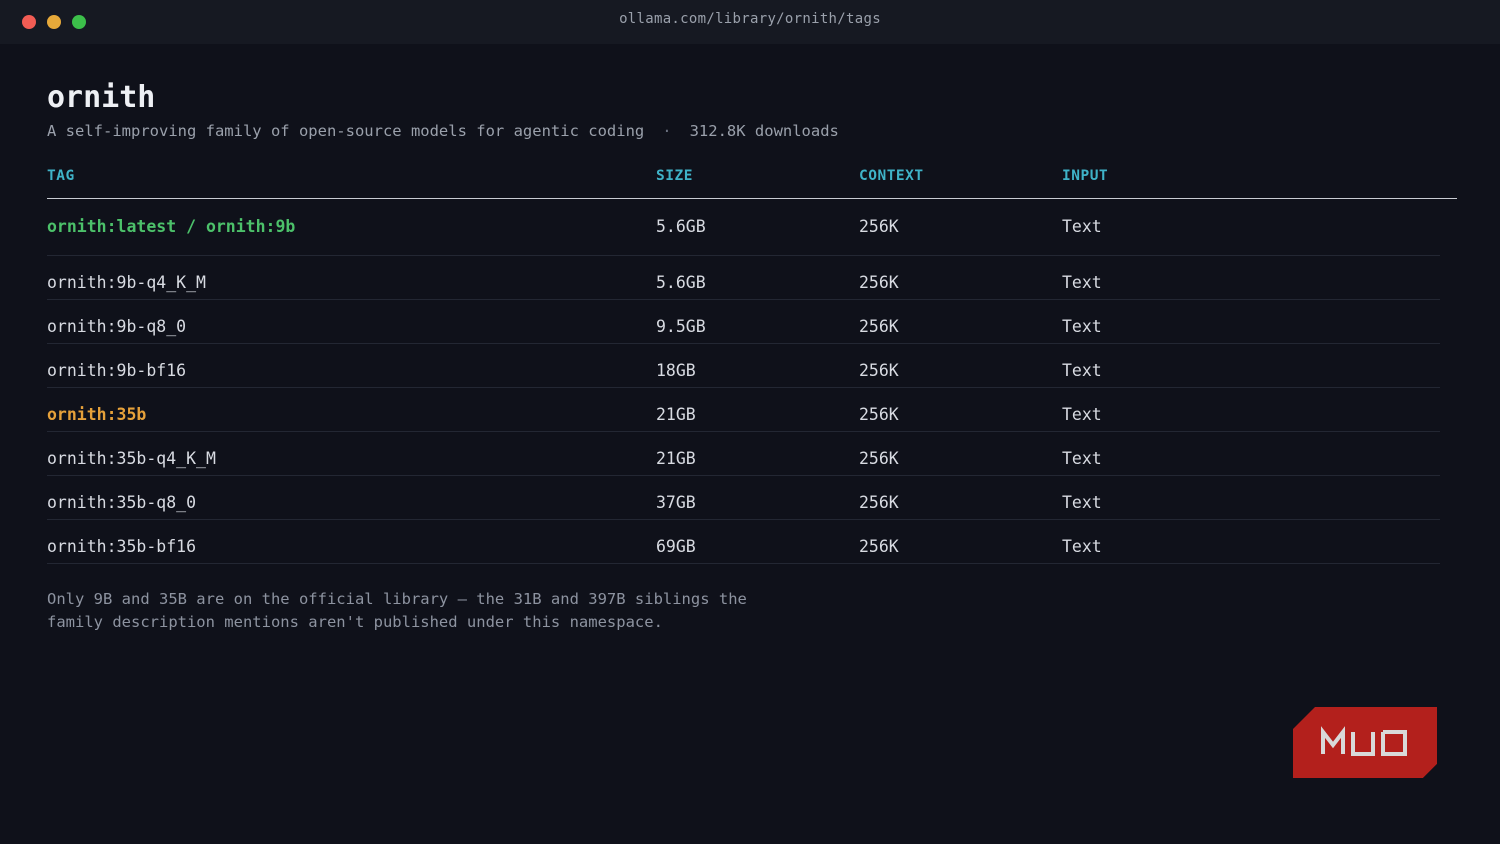  What do you see at coordinates (764, 131) in the screenshot?
I see `download-count: 312.8K downloads` at bounding box center [764, 131].